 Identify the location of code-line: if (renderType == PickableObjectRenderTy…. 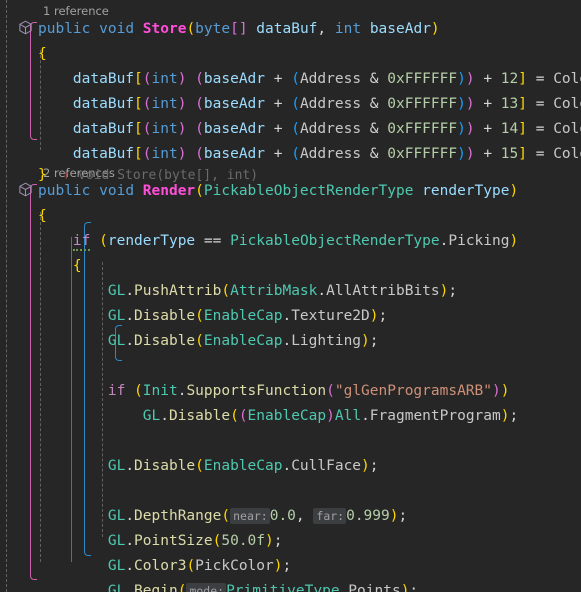
(278, 241).